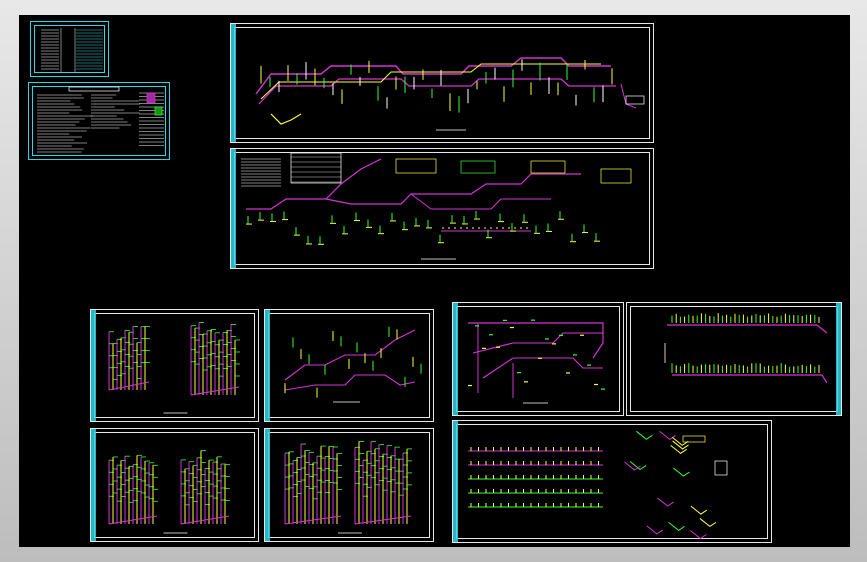  Describe the element at coordinates (450, 94) in the screenshot. I see `schematic-top-pipes` at that location.